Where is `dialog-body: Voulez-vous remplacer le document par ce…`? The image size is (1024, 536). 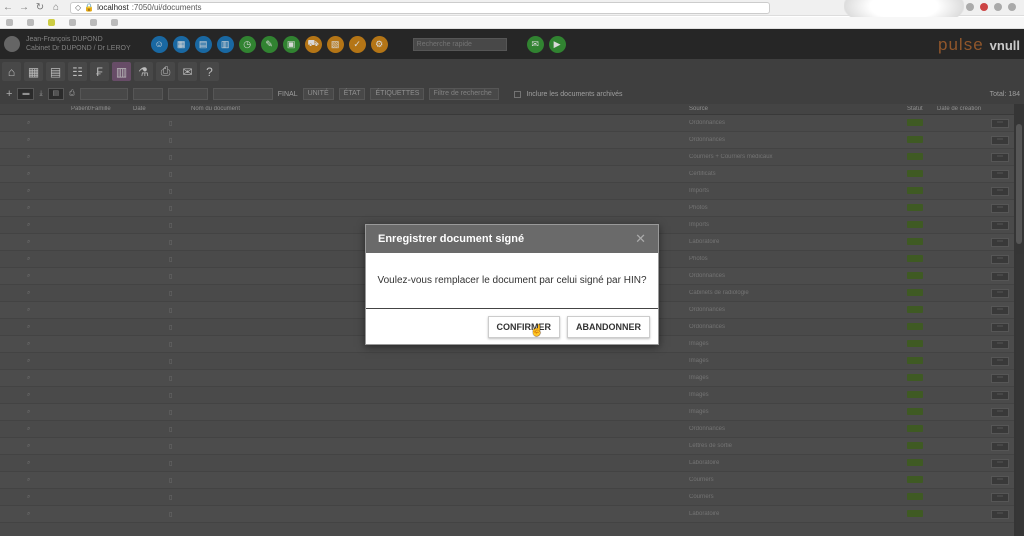 dialog-body: Voulez-vous remplacer le document par ce… is located at coordinates (512, 281).